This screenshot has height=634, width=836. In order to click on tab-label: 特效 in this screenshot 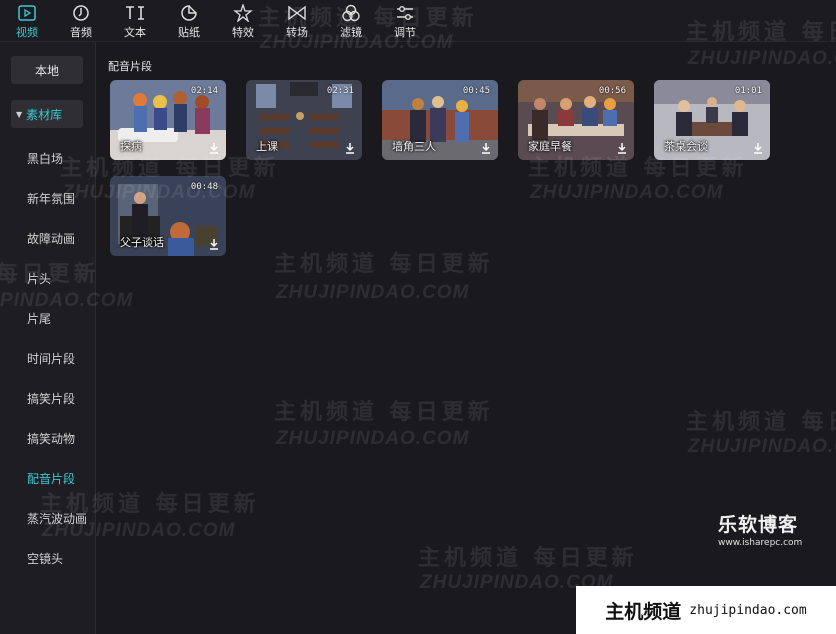, I will do `click(243, 32)`.